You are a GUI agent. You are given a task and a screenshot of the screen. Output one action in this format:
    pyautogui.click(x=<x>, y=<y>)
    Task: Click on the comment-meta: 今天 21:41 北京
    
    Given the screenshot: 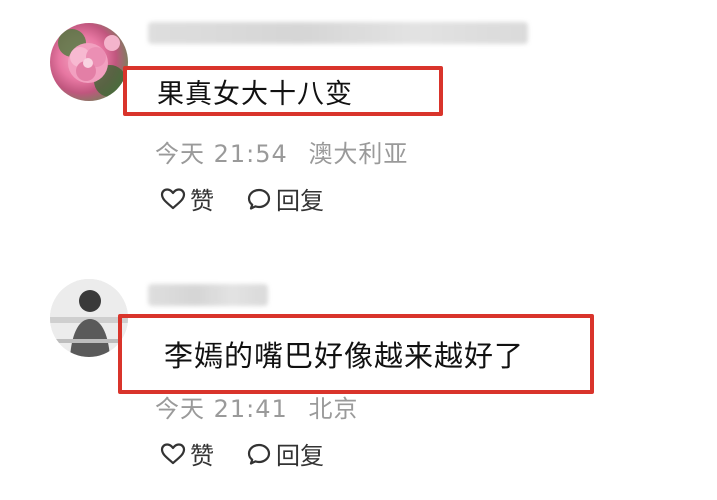 What is the action you would take?
    pyautogui.click(x=262, y=406)
    